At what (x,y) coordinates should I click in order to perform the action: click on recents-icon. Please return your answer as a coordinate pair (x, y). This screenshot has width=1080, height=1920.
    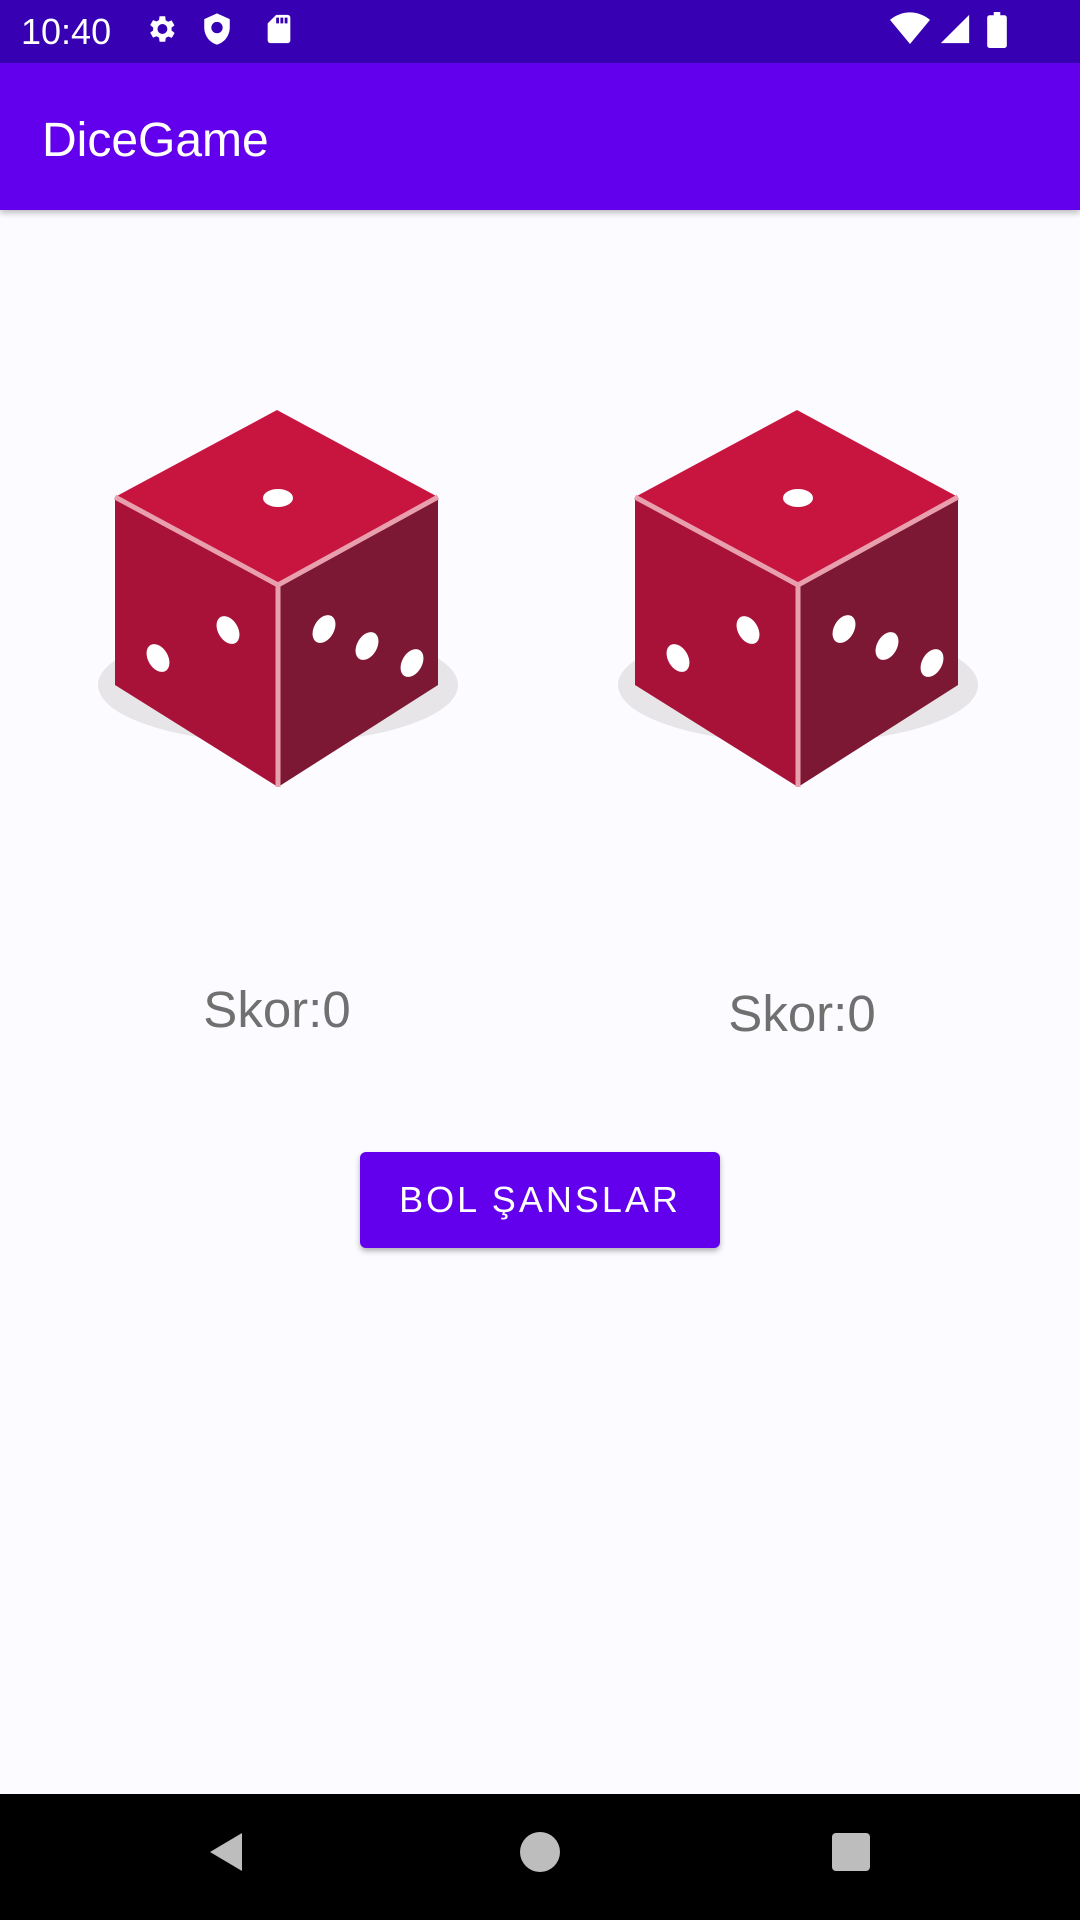
    Looking at the image, I should click on (851, 1854).